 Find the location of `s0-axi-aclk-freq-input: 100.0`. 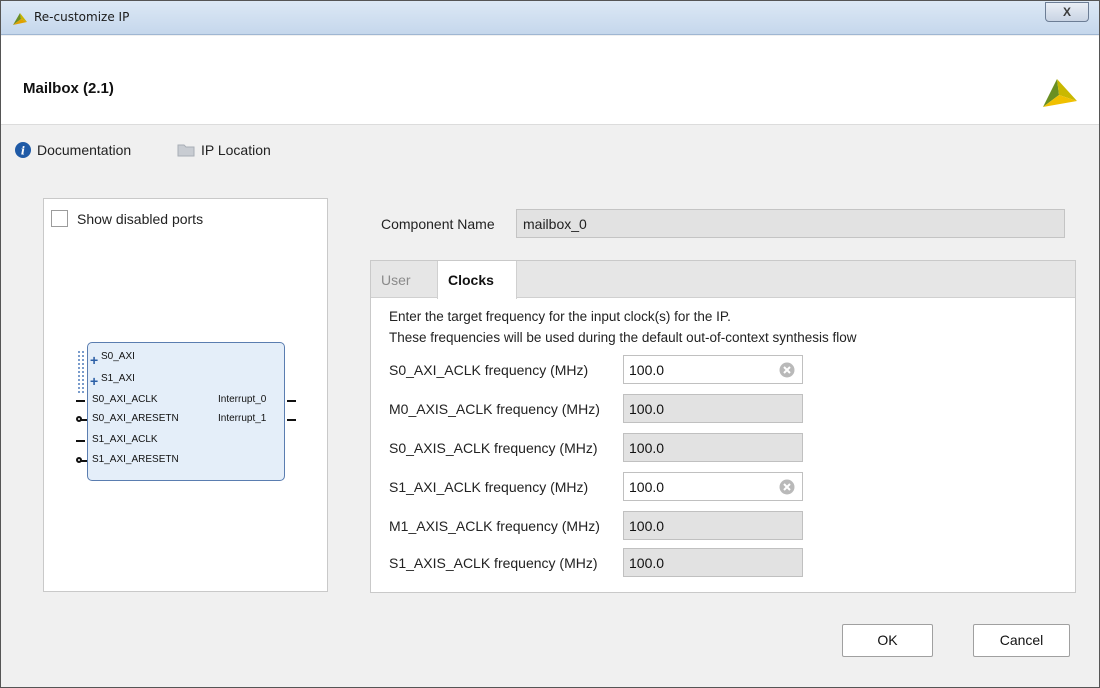

s0-axi-aclk-freq-input: 100.0 is located at coordinates (713, 369).